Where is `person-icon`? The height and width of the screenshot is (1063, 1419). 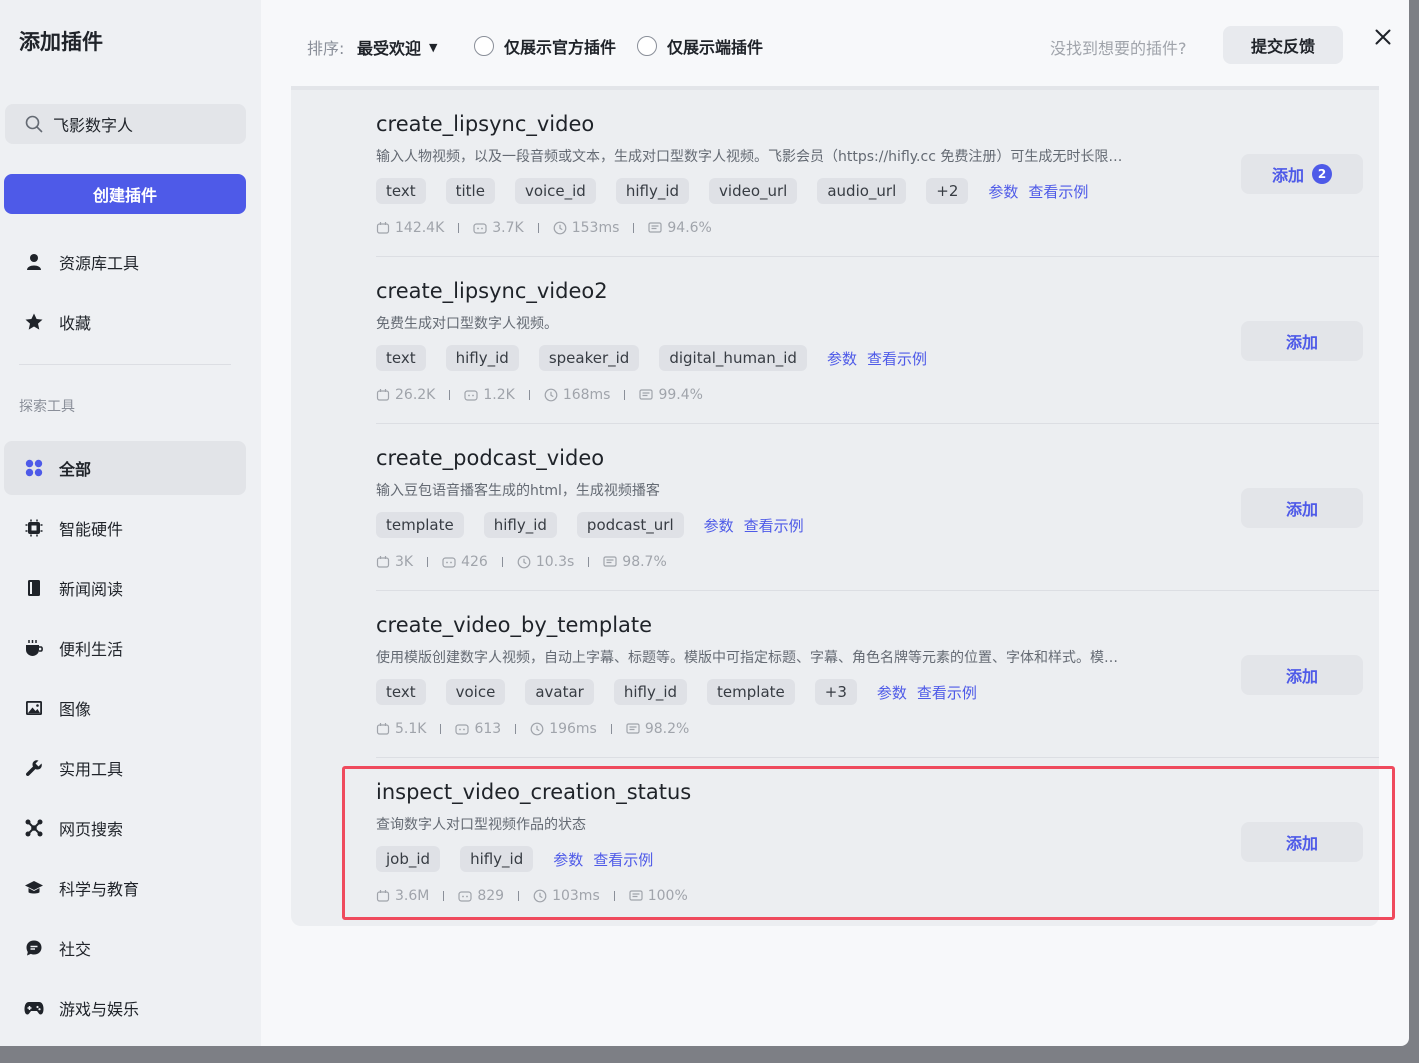
person-icon is located at coordinates (34, 262).